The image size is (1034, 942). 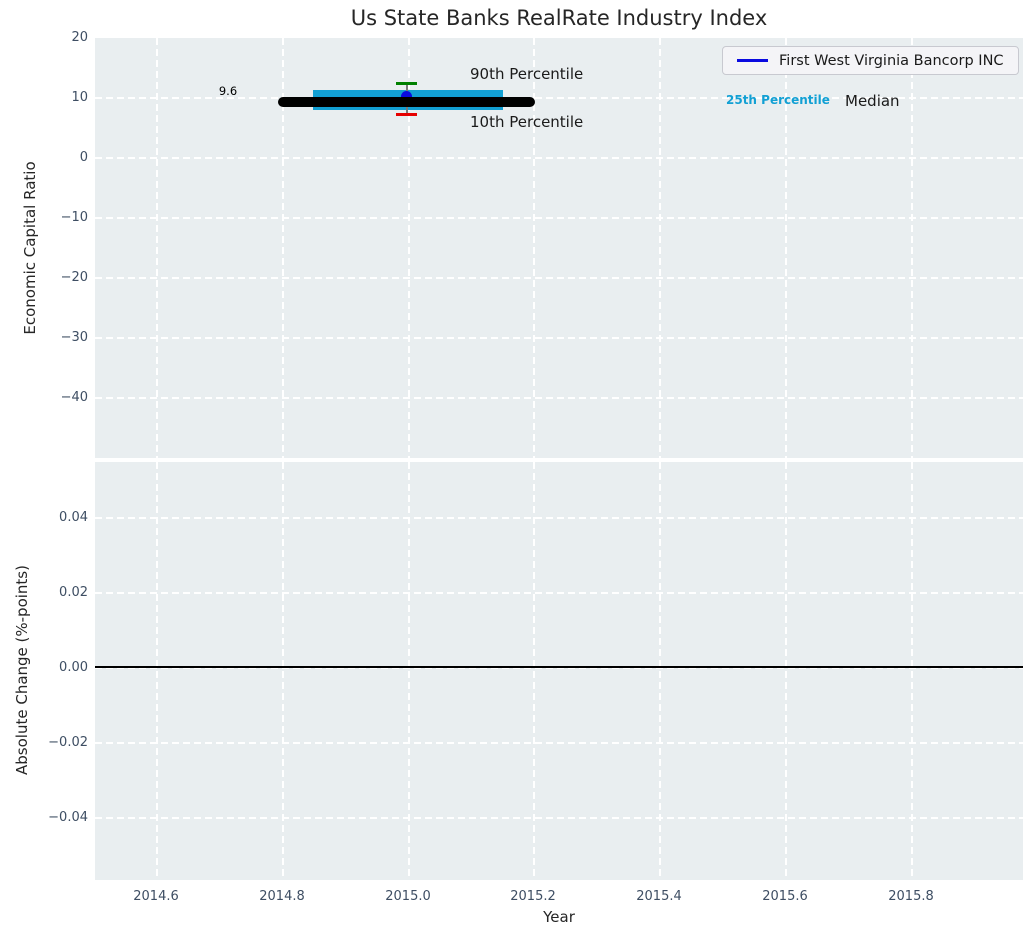 What do you see at coordinates (559, 18) in the screenshot?
I see `chart-title: Us State Banks RealRate Industry Index` at bounding box center [559, 18].